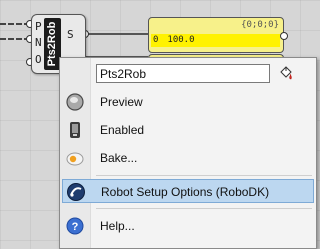 Image resolution: width=320 pixels, height=249 pixels. What do you see at coordinates (284, 36) in the screenshot?
I see `panel-output-grip` at bounding box center [284, 36].